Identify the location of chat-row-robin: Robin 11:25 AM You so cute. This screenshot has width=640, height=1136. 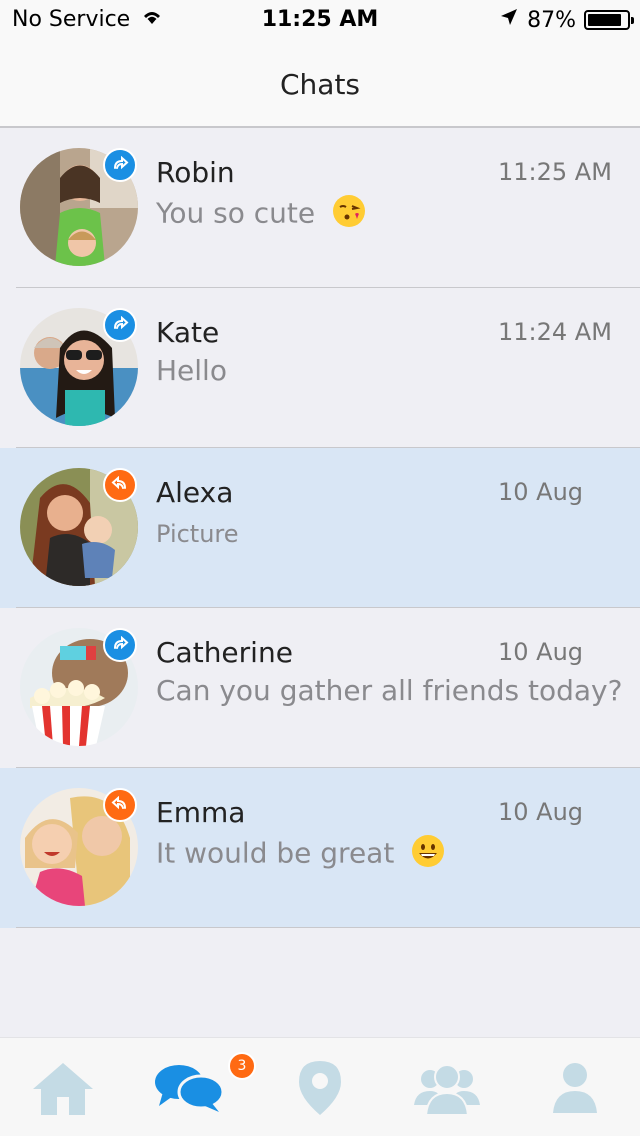
(320, 208).